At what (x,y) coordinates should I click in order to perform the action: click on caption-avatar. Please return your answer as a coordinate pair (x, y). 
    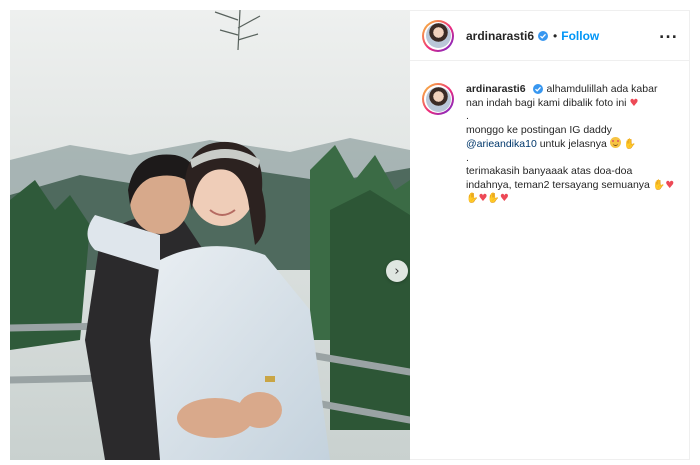
    Looking at the image, I should click on (438, 99).